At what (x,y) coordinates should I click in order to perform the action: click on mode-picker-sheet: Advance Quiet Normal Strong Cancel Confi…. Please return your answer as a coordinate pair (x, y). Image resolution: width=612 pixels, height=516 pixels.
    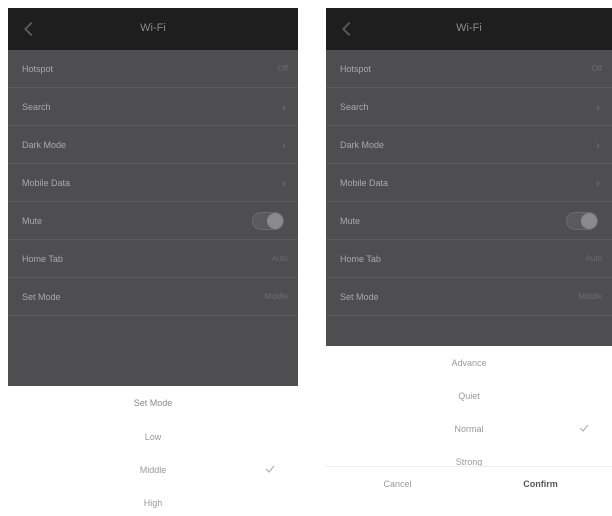
    Looking at the image, I should click on (469, 427).